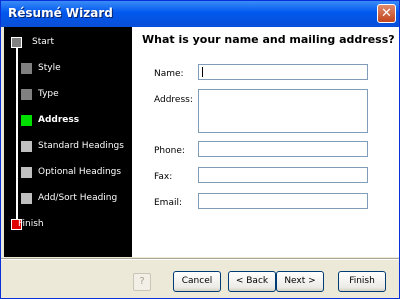 The width and height of the screenshot is (400, 299). What do you see at coordinates (168, 203) in the screenshot?
I see `email-label: Email:` at bounding box center [168, 203].